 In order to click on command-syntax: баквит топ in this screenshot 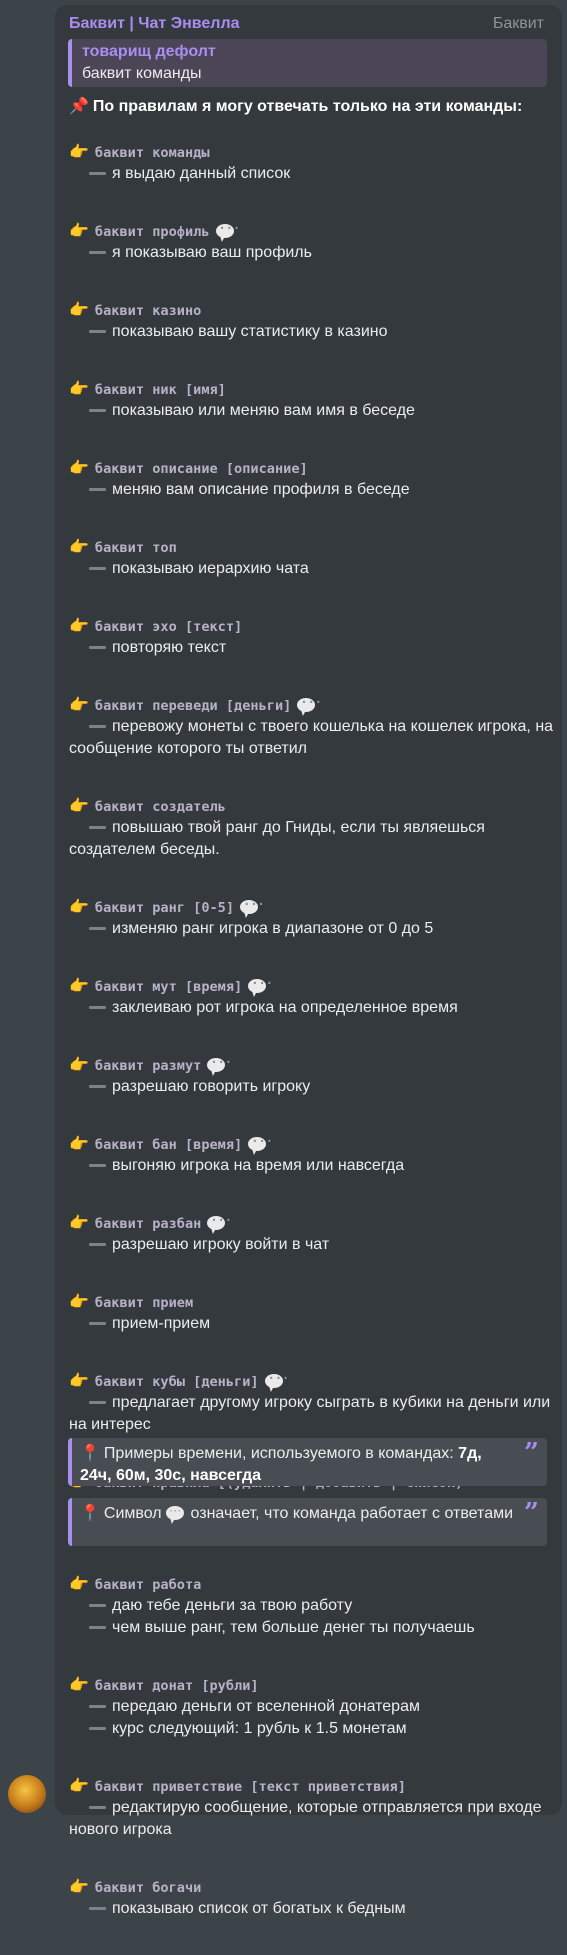, I will do `click(136, 548)`.